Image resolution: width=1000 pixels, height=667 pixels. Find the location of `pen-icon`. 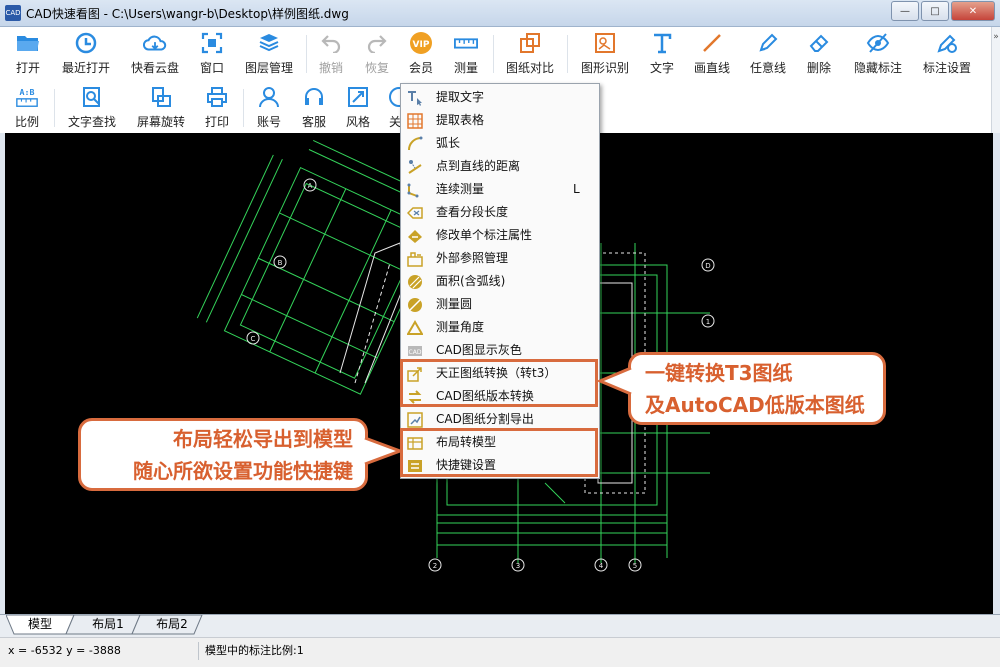

pen-icon is located at coordinates (768, 43).